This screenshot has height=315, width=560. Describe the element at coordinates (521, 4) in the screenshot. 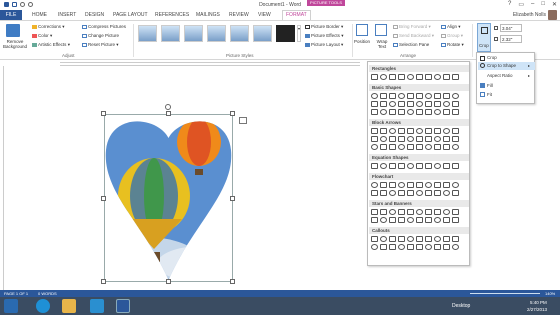

I see `ribbon-display-icon: ▭` at that location.